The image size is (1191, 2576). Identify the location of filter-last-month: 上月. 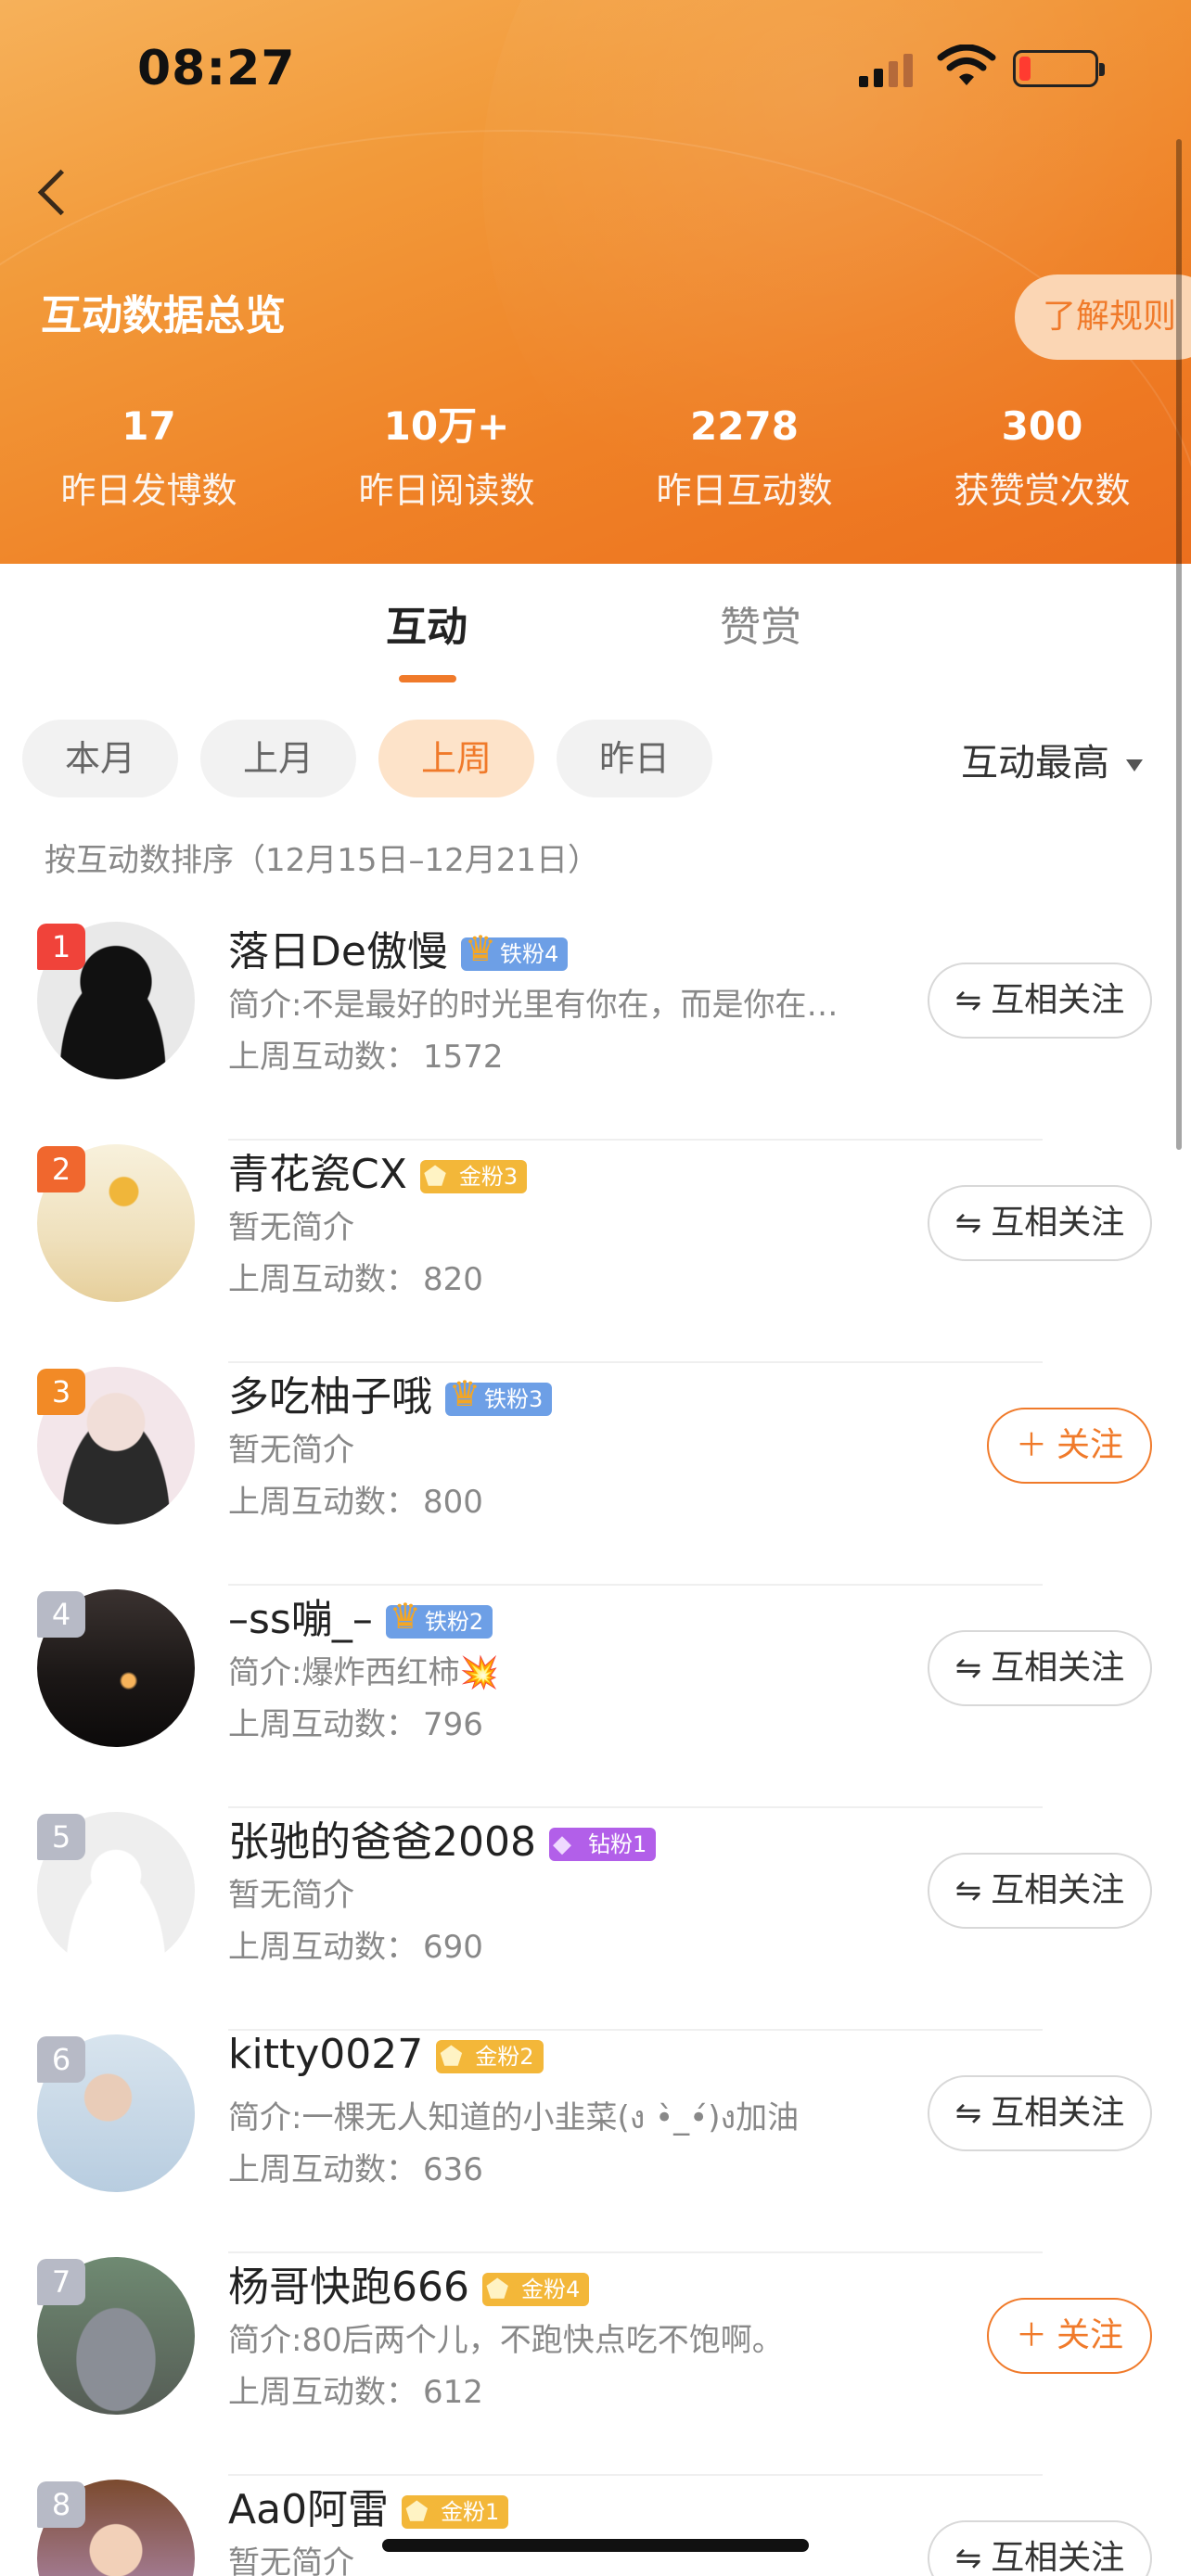
(278, 759).